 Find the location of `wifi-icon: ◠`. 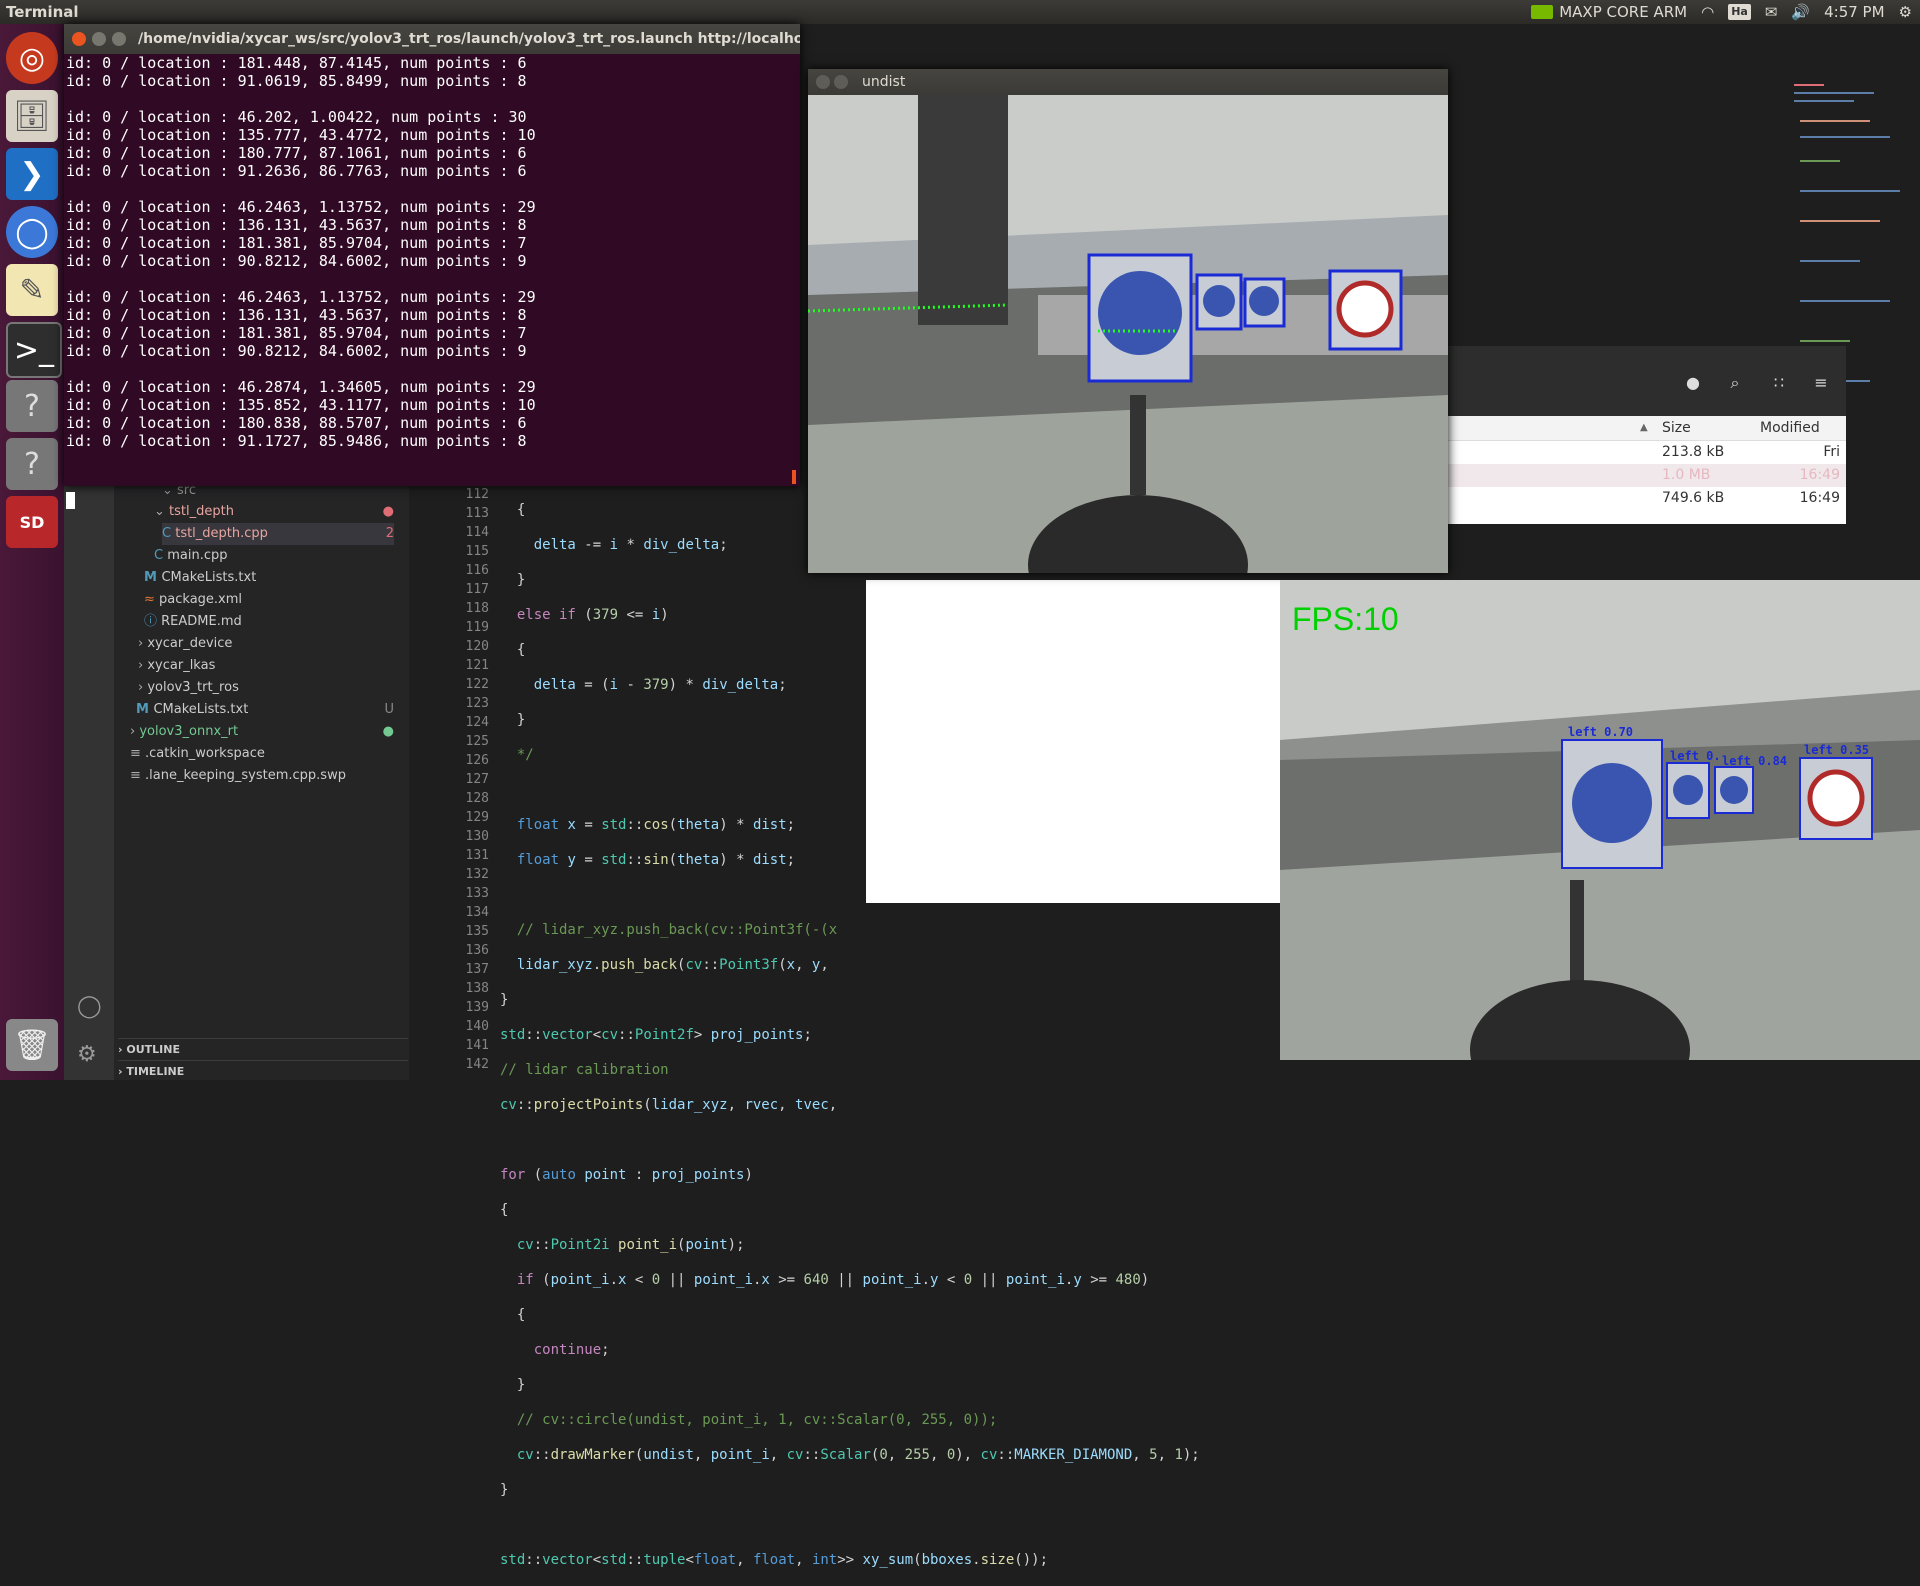

wifi-icon: ◠ is located at coordinates (1707, 12).